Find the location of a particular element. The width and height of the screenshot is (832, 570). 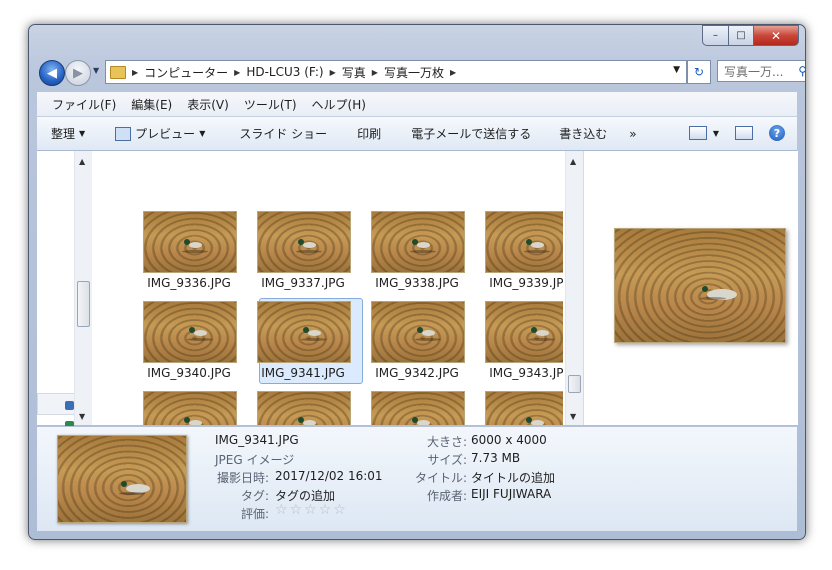

email-button: 電子メールで送信する is located at coordinates (471, 133).